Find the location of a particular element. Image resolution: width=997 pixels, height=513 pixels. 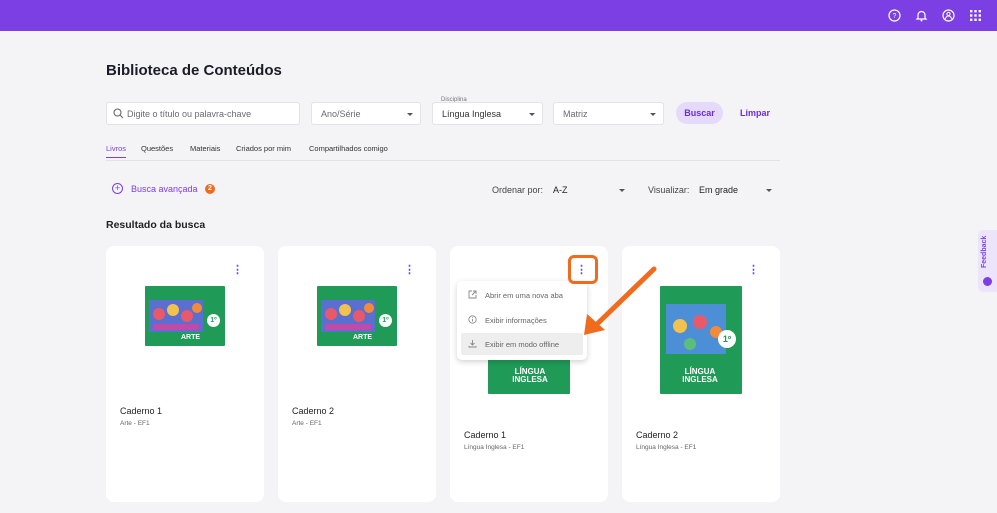

menu-item-offline-mode: Exibir em modo offline is located at coordinates (522, 344).